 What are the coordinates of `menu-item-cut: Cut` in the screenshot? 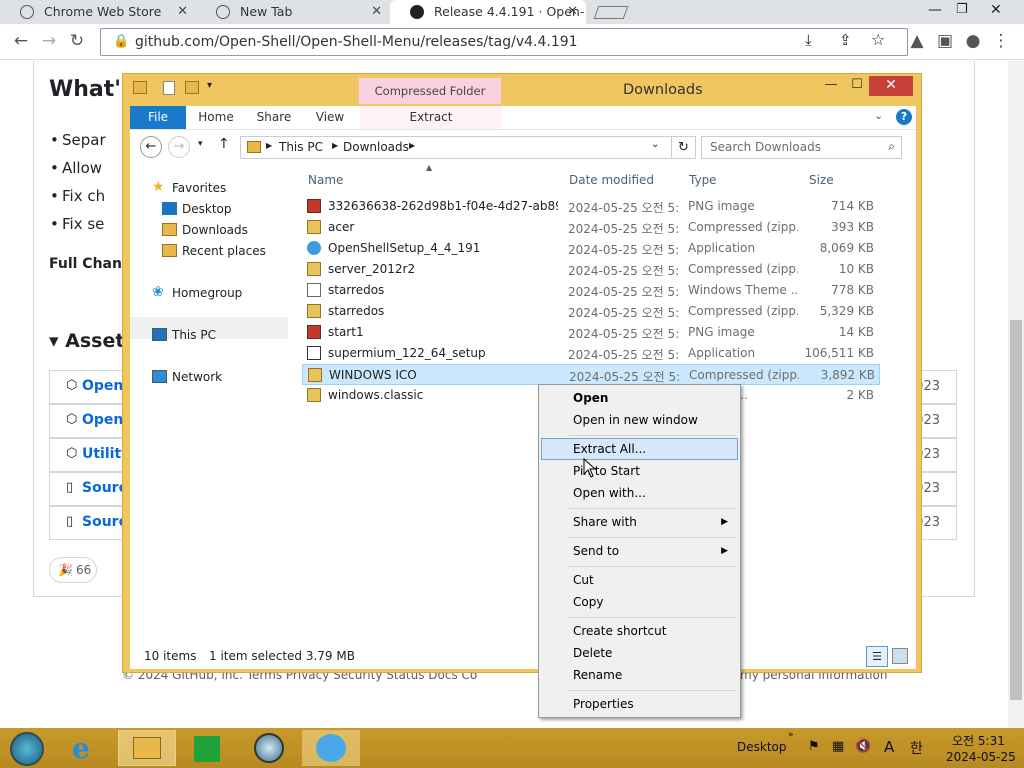 It's located at (639, 580).